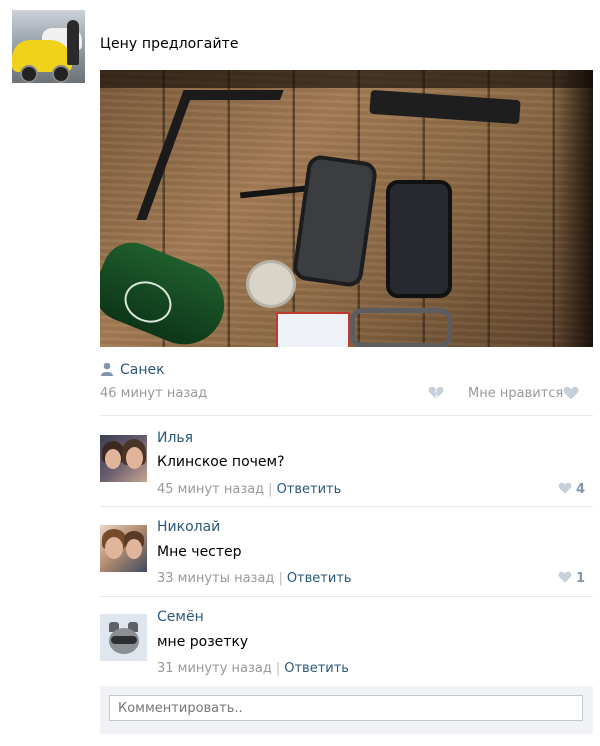 The height and width of the screenshot is (746, 600). I want to click on comment-meta: 33 минуты назад | Ответить, so click(254, 578).